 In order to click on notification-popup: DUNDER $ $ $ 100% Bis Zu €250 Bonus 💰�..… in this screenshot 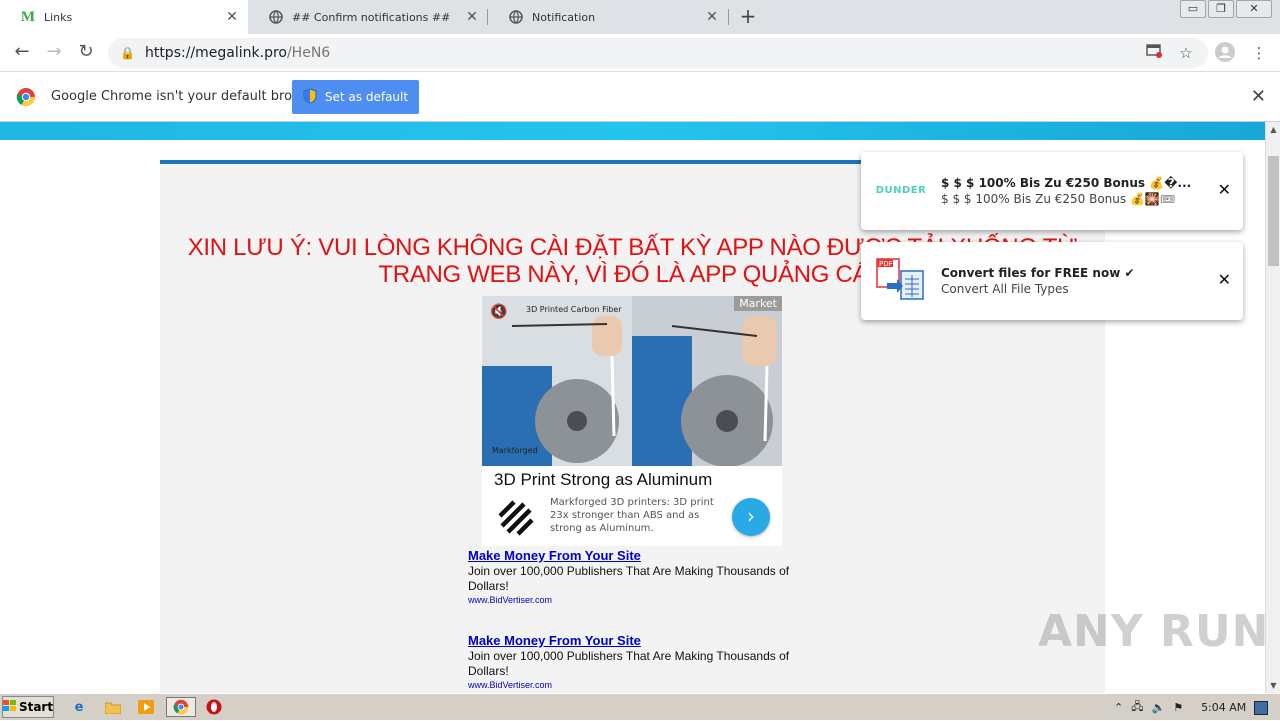, I will do `click(1052, 191)`.